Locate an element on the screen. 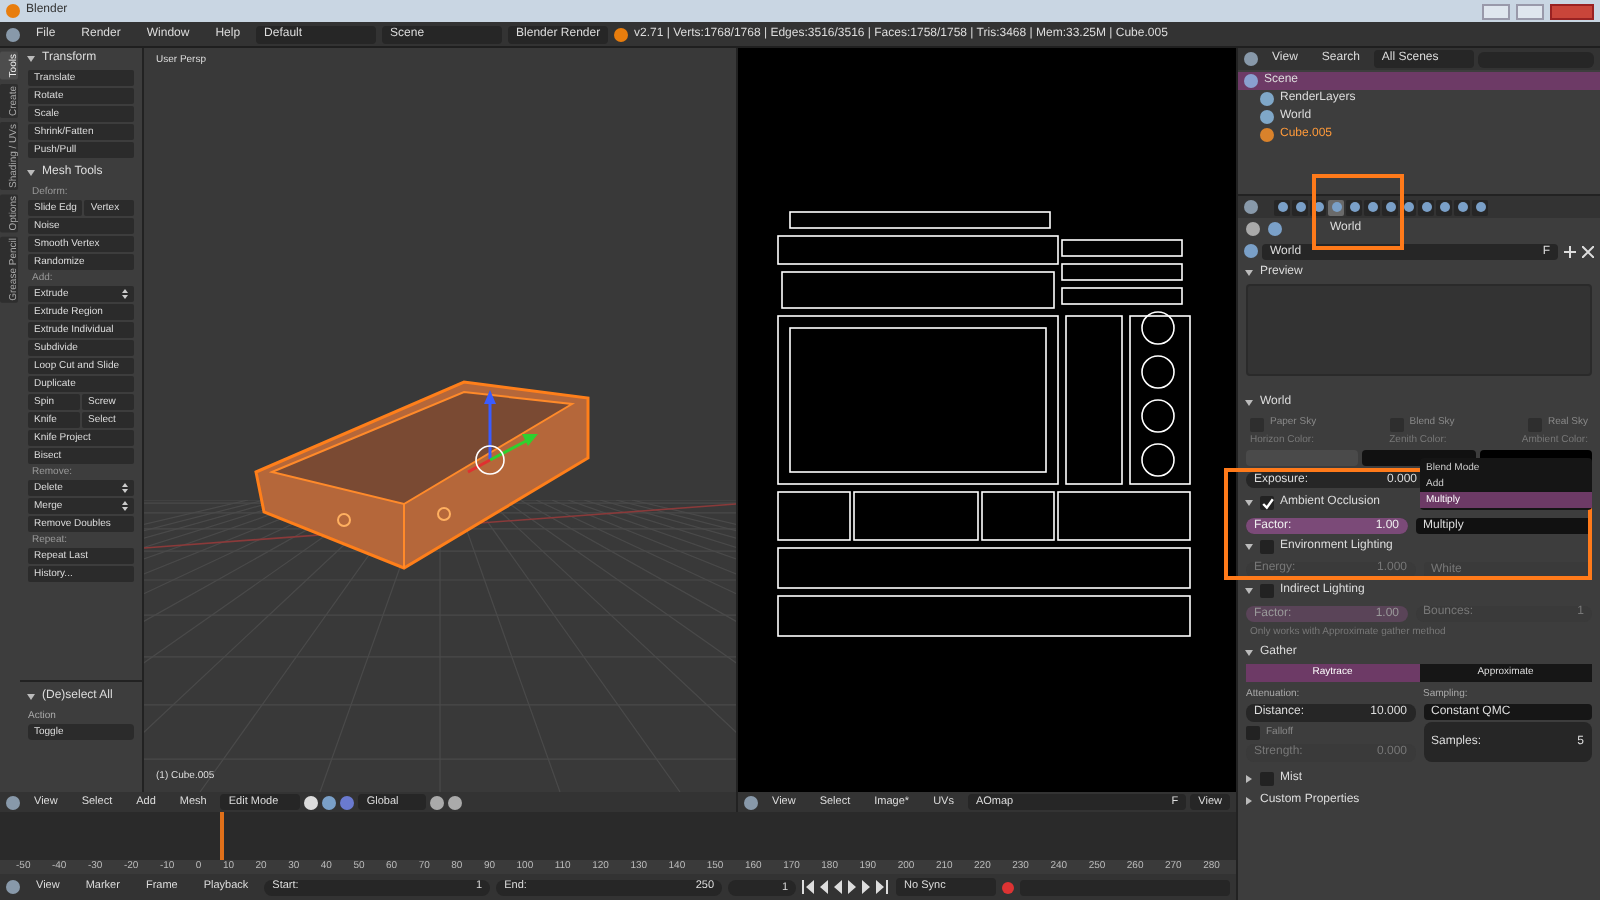 The image size is (1600, 900). record-icon is located at coordinates (1008, 887).